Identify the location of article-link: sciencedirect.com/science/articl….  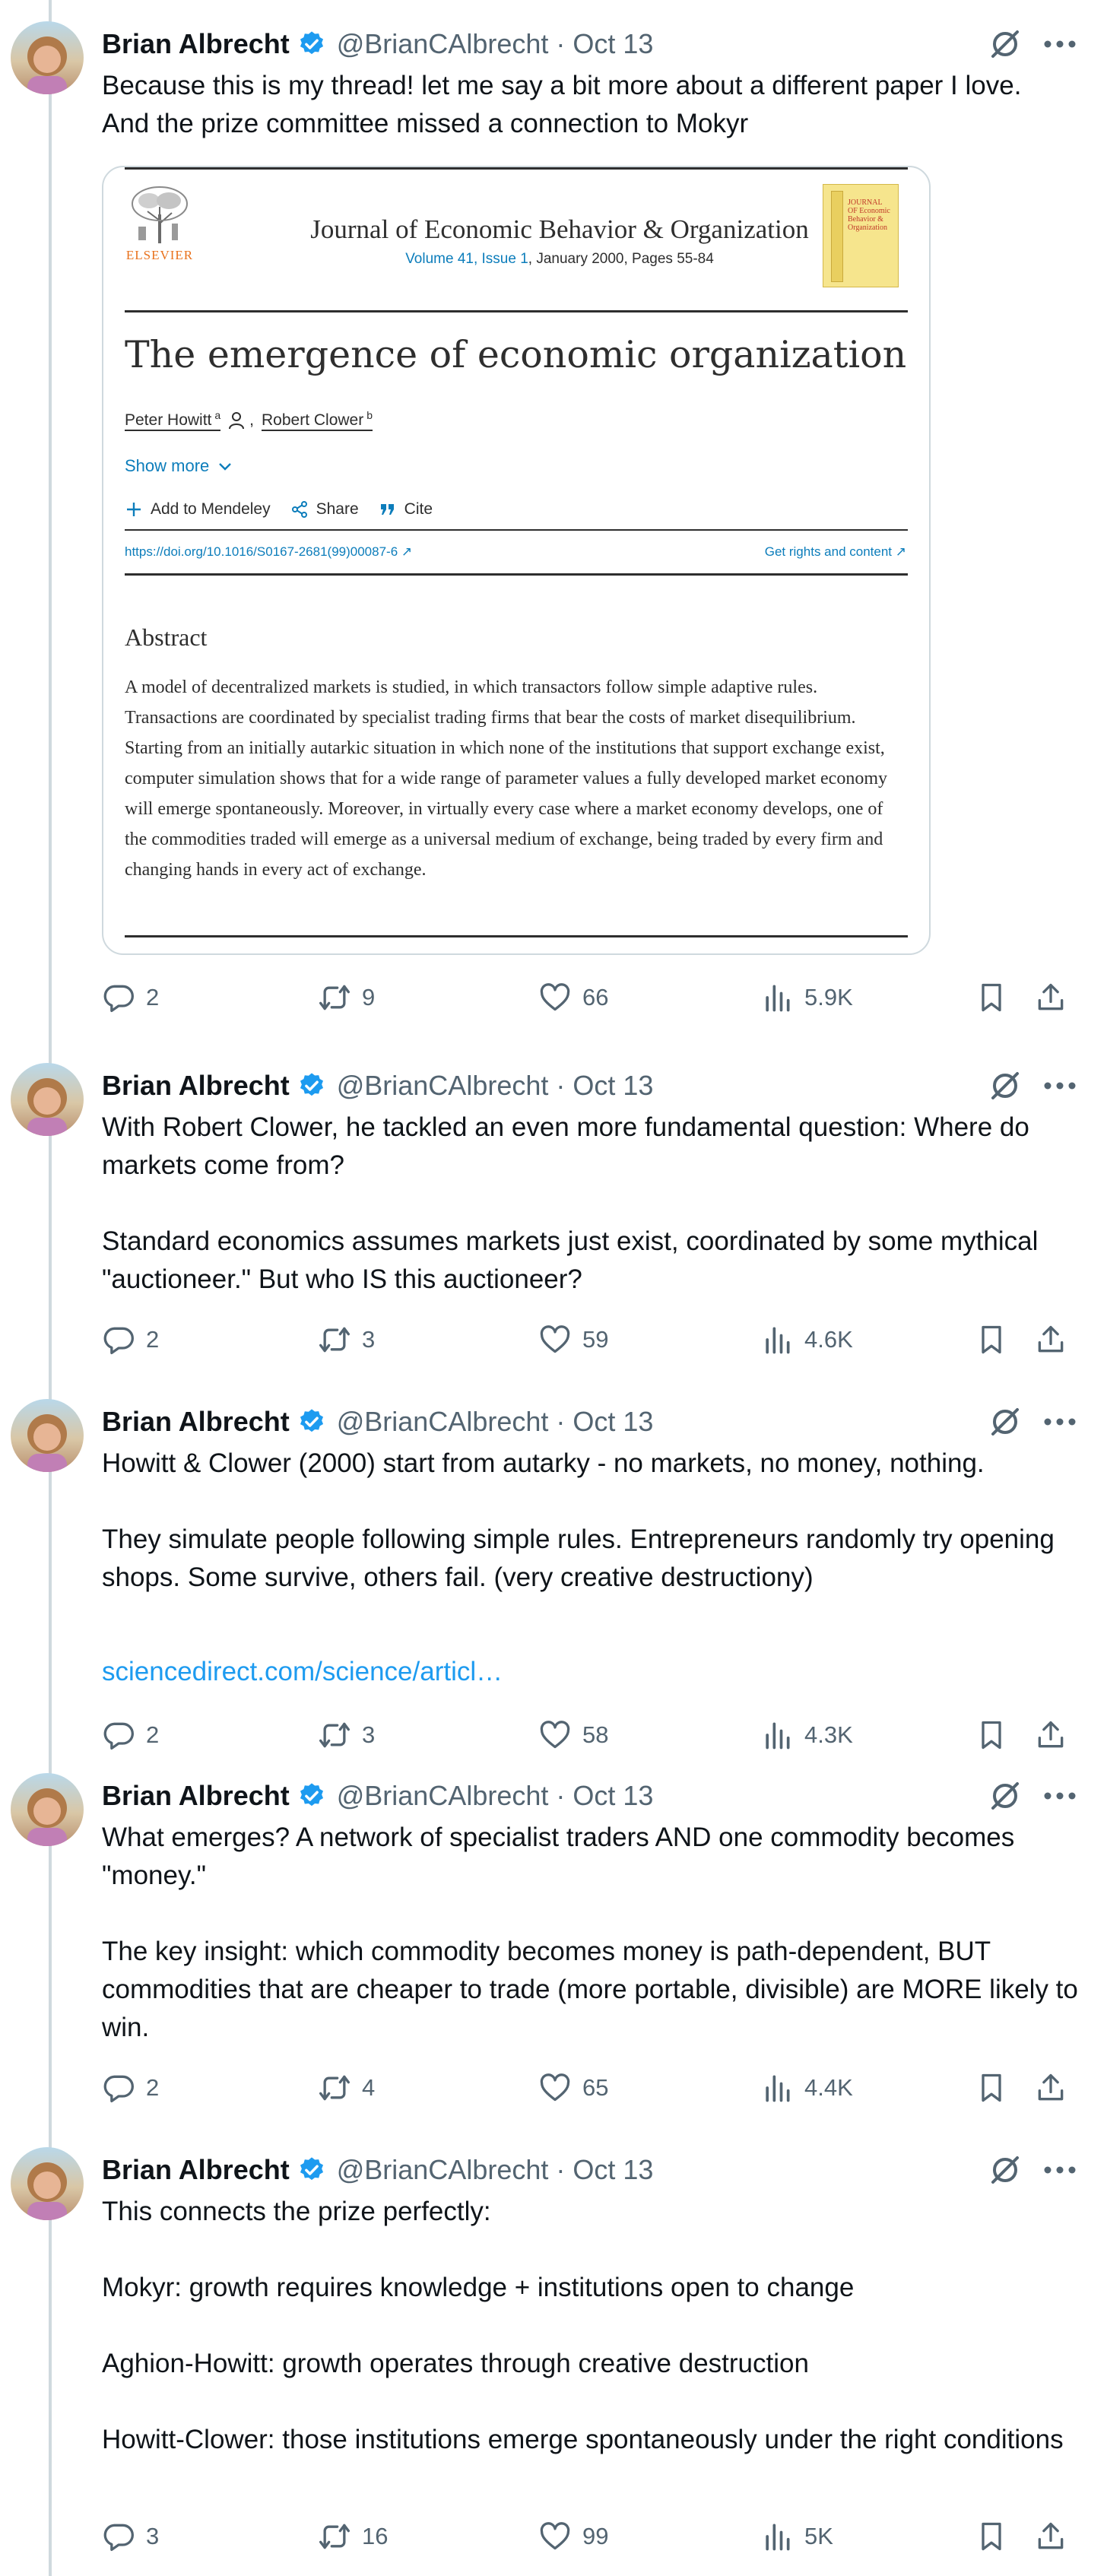
(302, 1672).